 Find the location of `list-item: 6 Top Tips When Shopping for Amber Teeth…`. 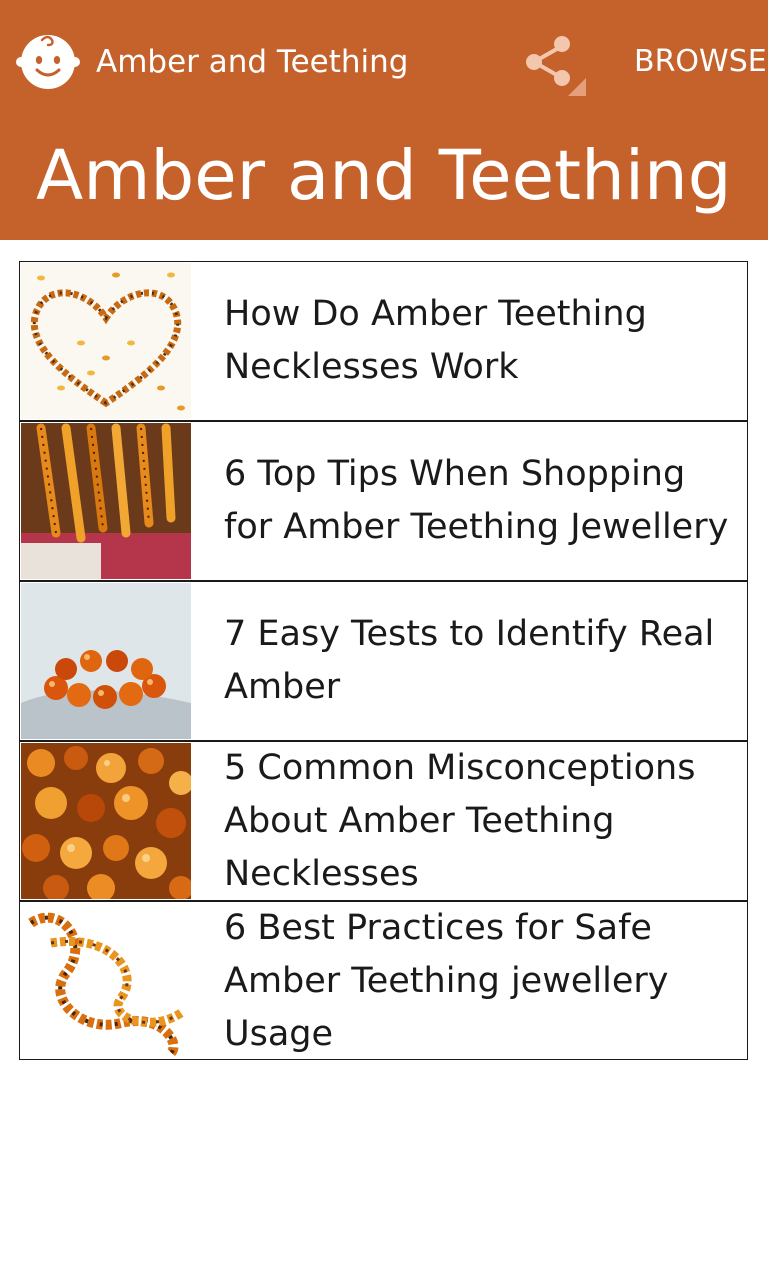

list-item: 6 Top Tips When Shopping for Amber Teeth… is located at coordinates (383, 502).